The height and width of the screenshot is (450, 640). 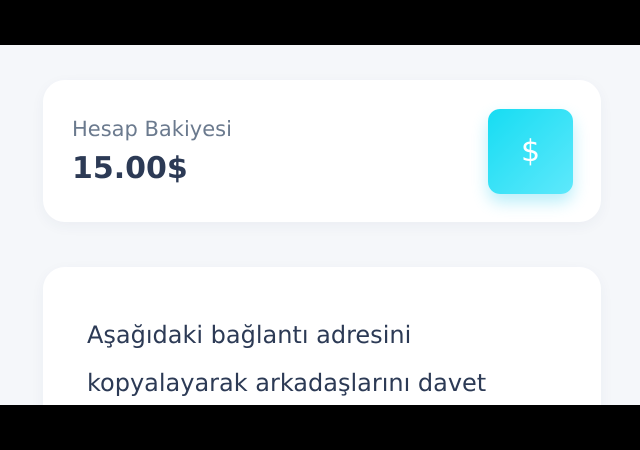 What do you see at coordinates (287, 359) in the screenshot?
I see `invite-text: Aşağıdaki bağlantı adresini kopyalayarak arkadaşlarını davet` at bounding box center [287, 359].